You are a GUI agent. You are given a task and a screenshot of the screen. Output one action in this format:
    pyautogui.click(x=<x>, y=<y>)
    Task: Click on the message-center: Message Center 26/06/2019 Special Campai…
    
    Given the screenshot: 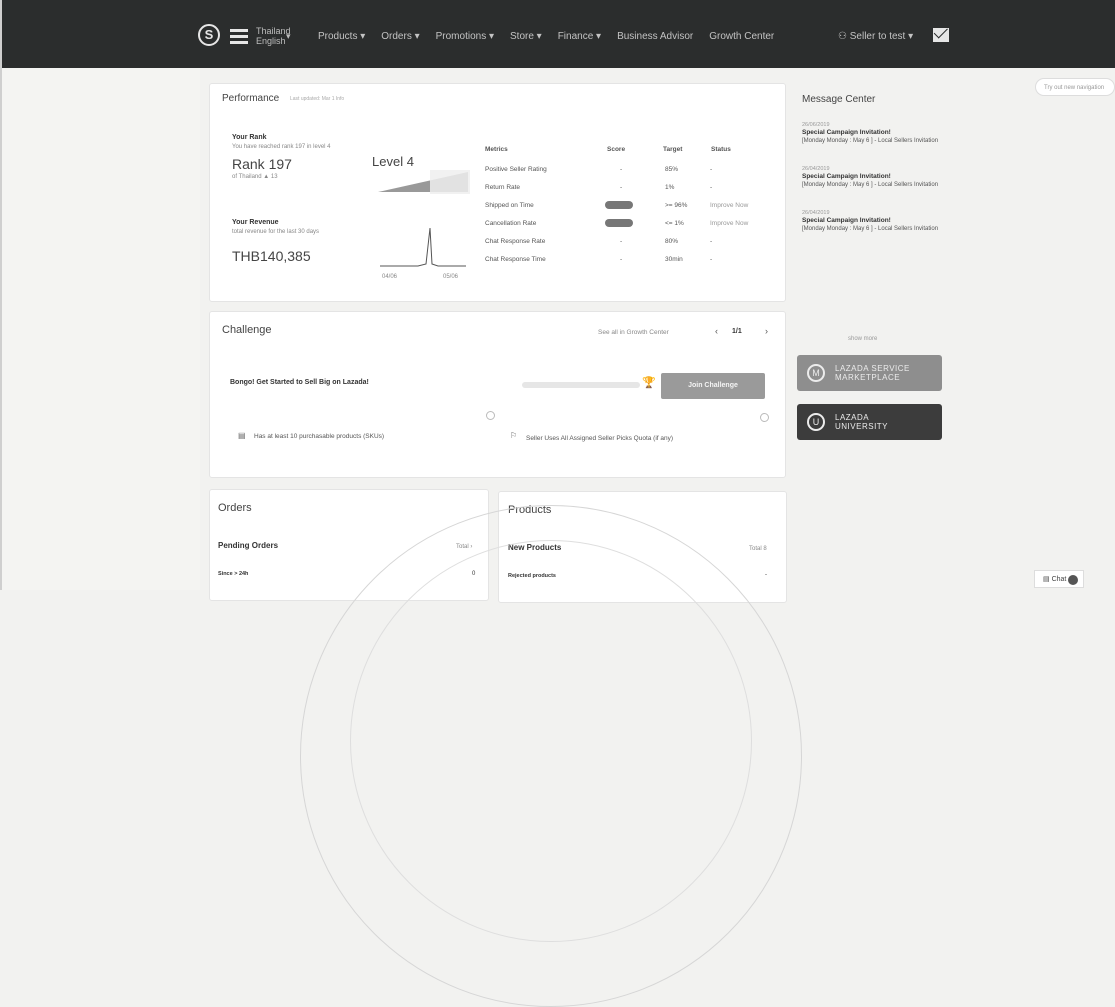 What is the action you would take?
    pyautogui.click(x=870, y=166)
    